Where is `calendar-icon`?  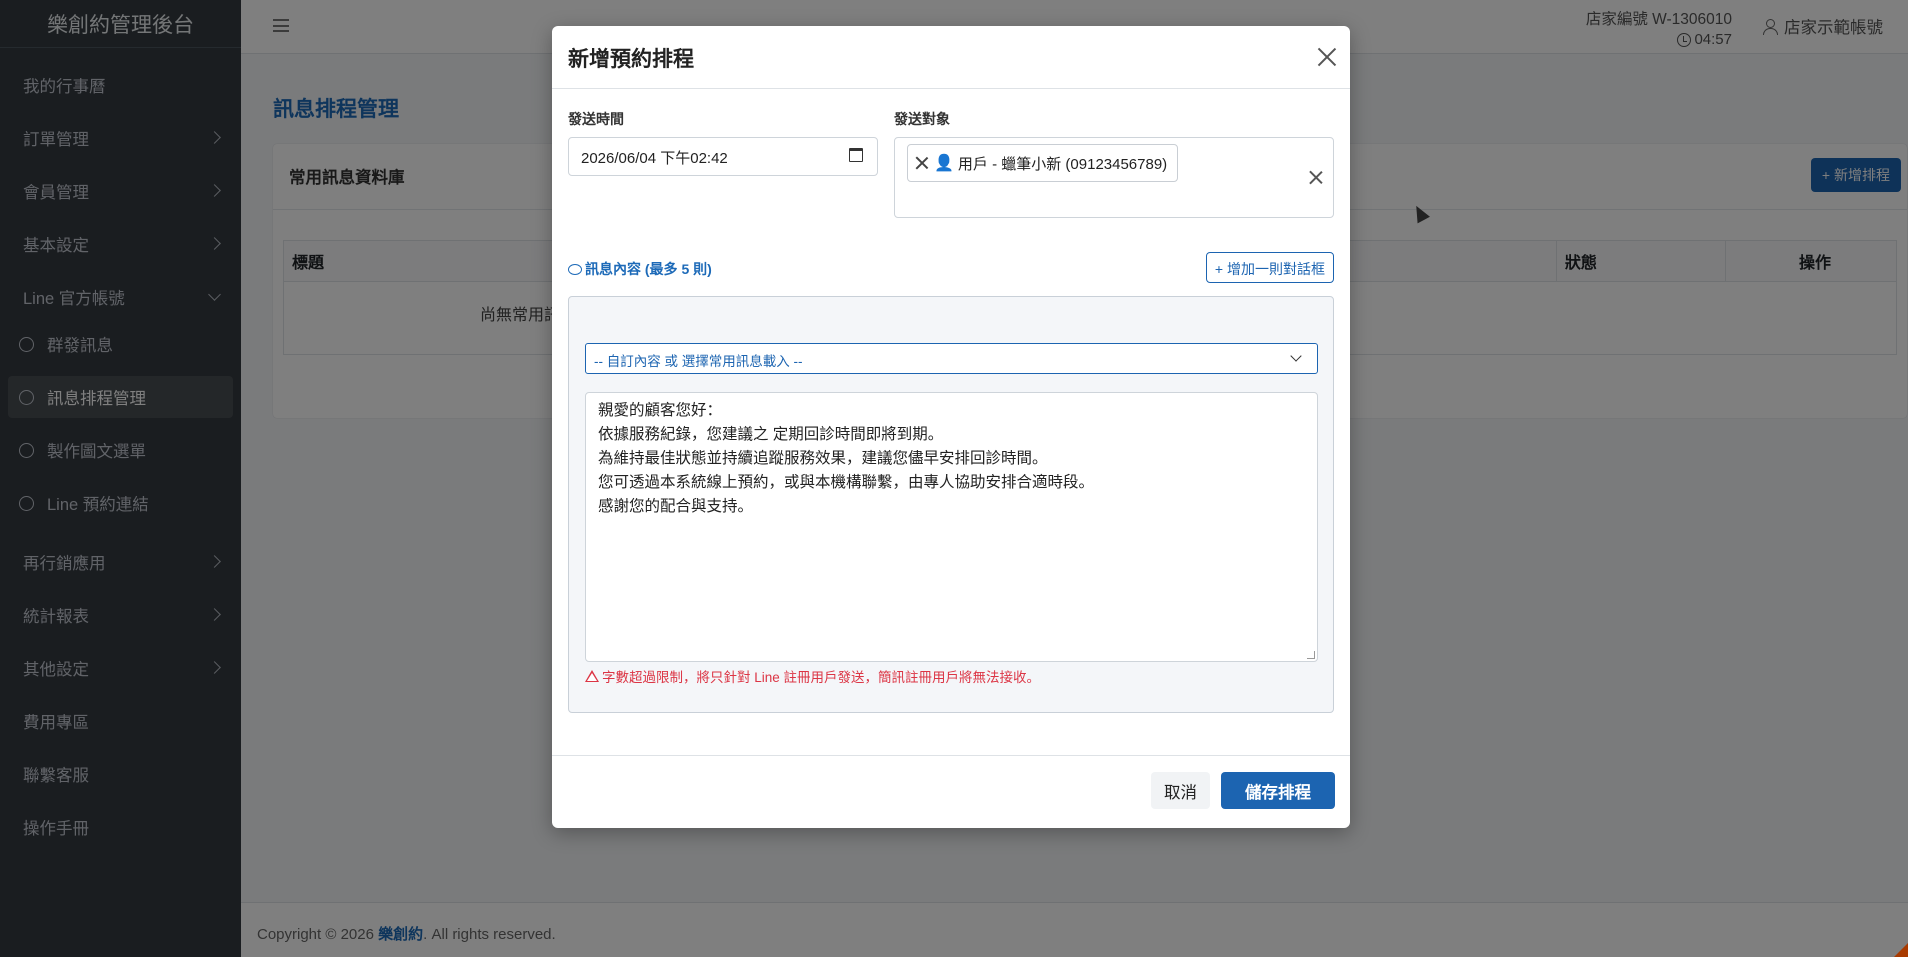 calendar-icon is located at coordinates (856, 155).